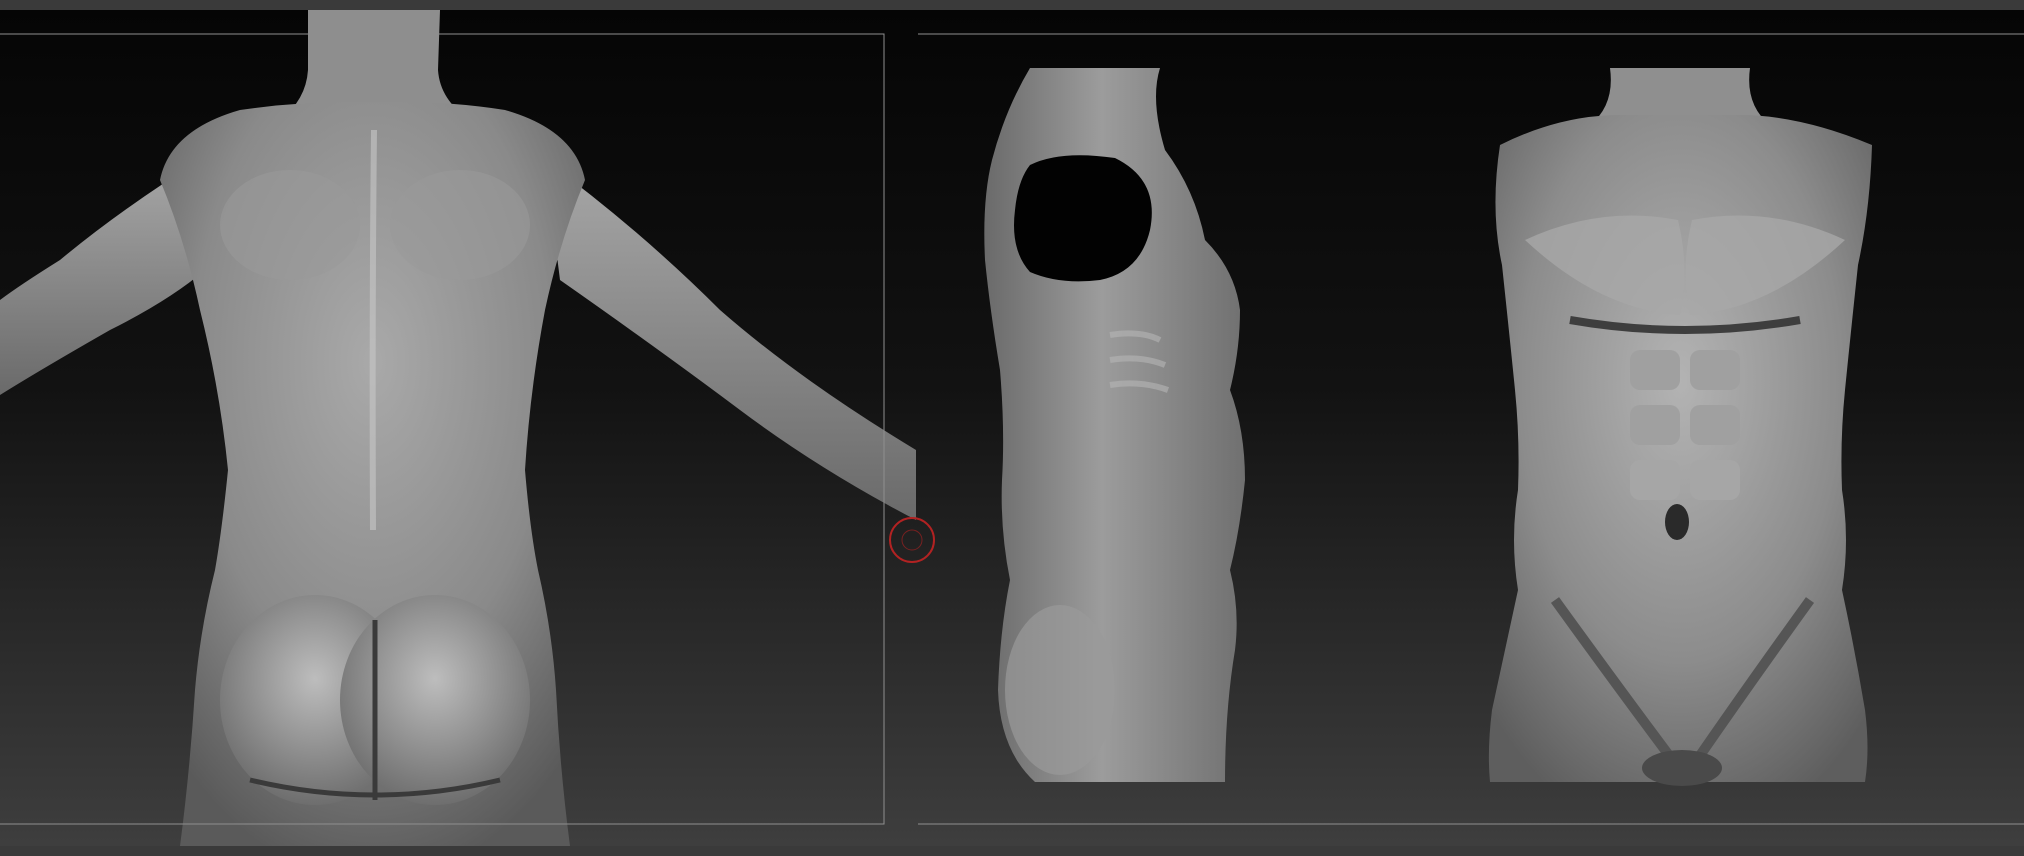 The image size is (2024, 856). What do you see at coordinates (435, 700) in the screenshot?
I see `back-glute-right` at bounding box center [435, 700].